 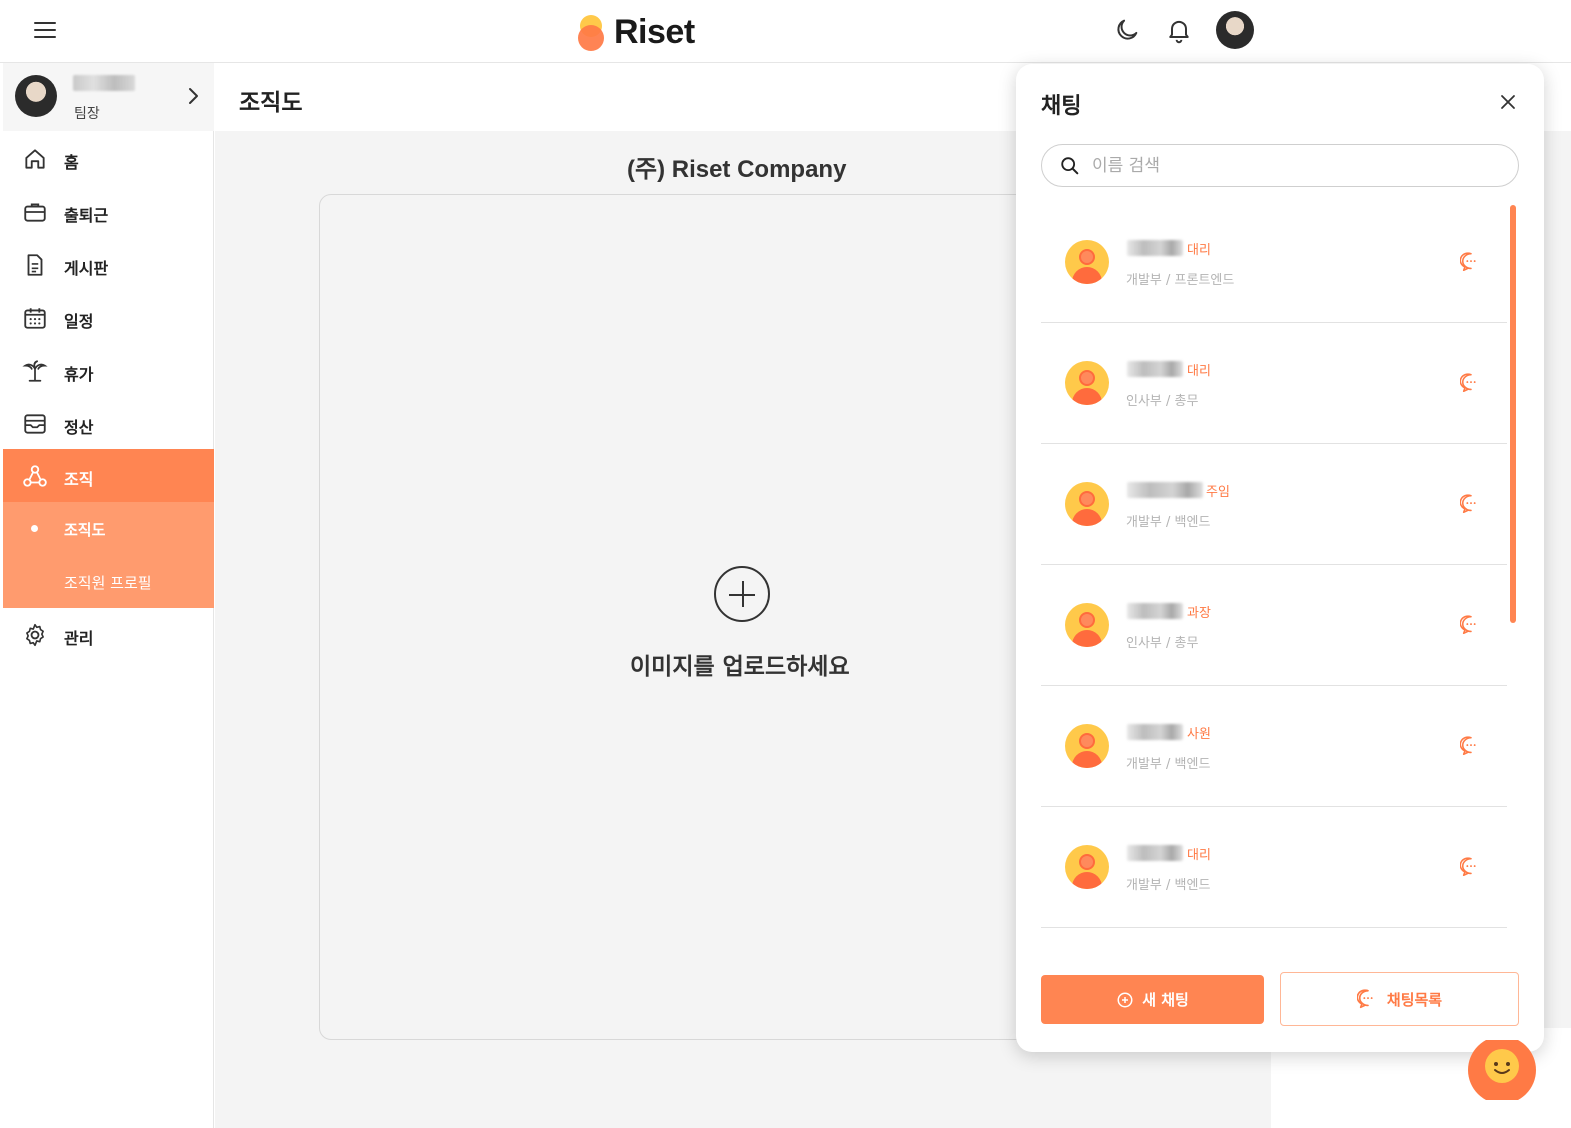 What do you see at coordinates (35, 159) in the screenshot?
I see `home-icon` at bounding box center [35, 159].